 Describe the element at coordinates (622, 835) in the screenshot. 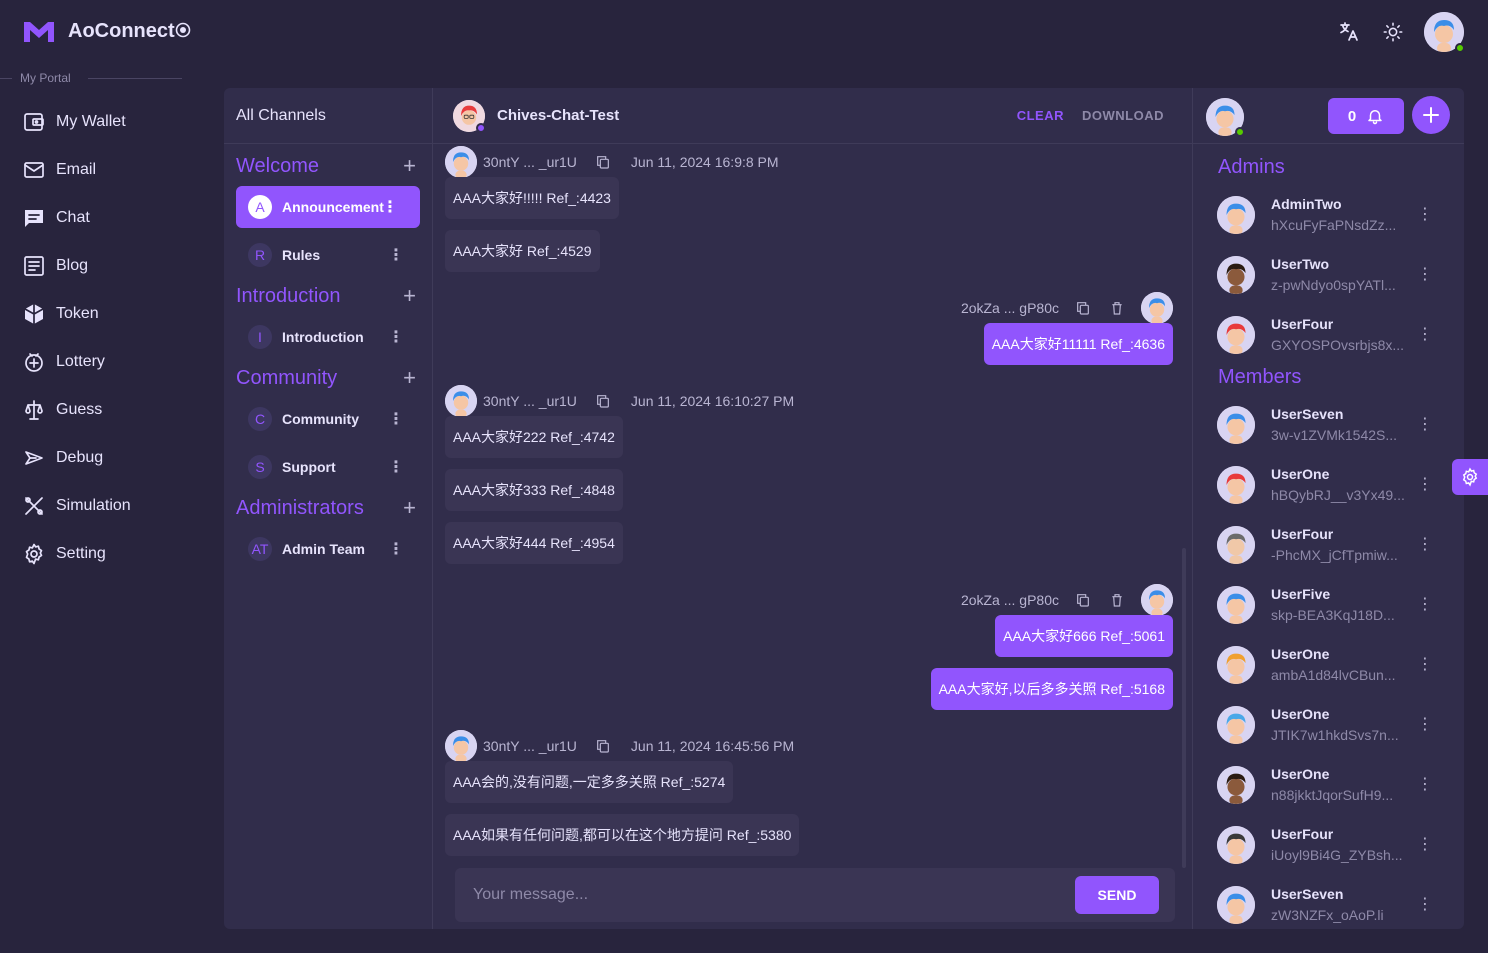

I see `incoming-message-bubble: AAA如果有任何问题,都可以在这个地方提问 Ref_:5380` at that location.